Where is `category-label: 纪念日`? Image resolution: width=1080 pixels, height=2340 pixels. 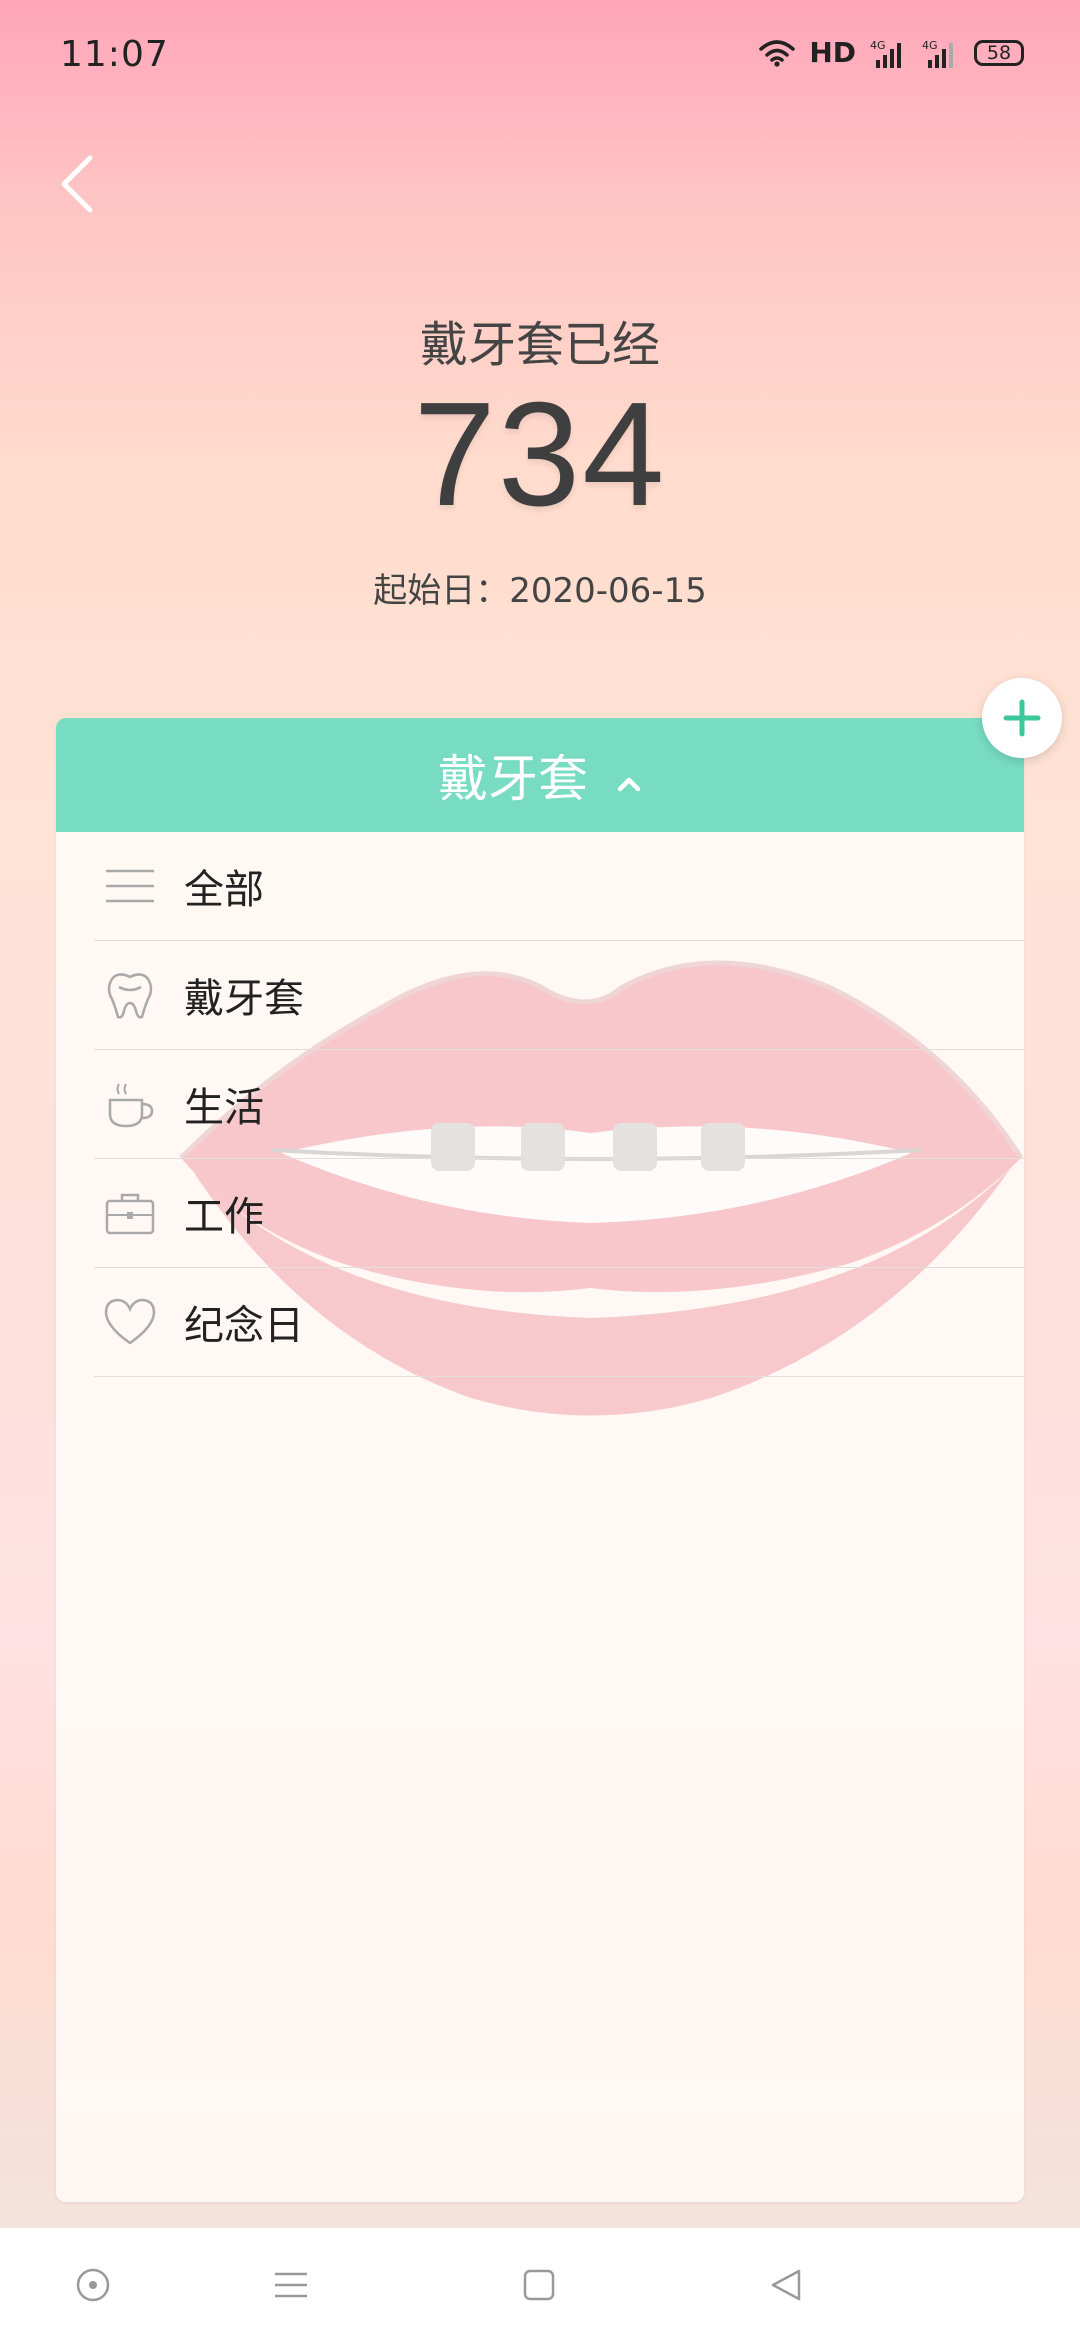 category-label: 纪念日 is located at coordinates (244, 1326).